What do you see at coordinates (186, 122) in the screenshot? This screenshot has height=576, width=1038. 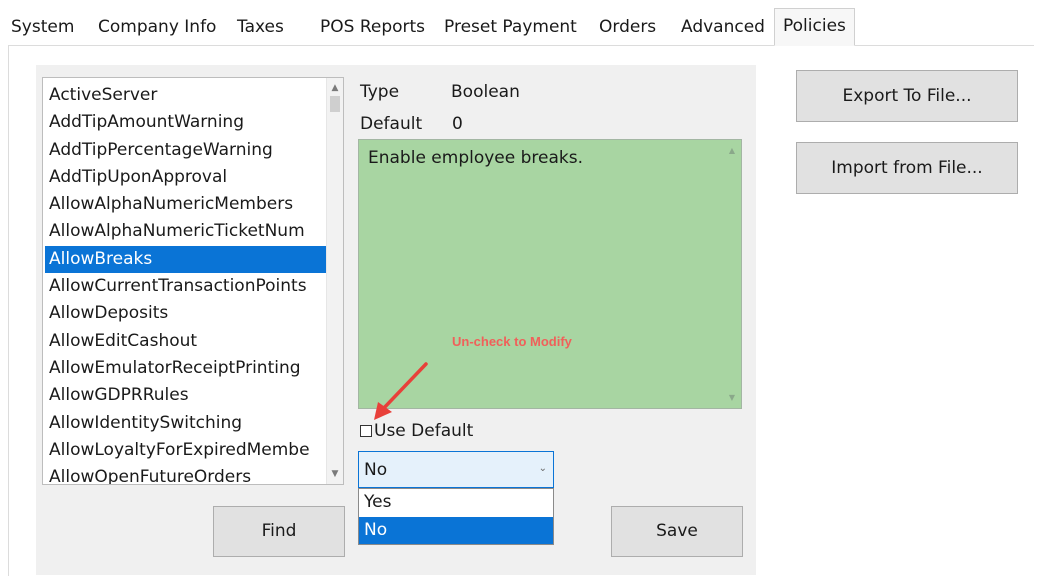 I see `list-item: AddTipAmountWarning` at bounding box center [186, 122].